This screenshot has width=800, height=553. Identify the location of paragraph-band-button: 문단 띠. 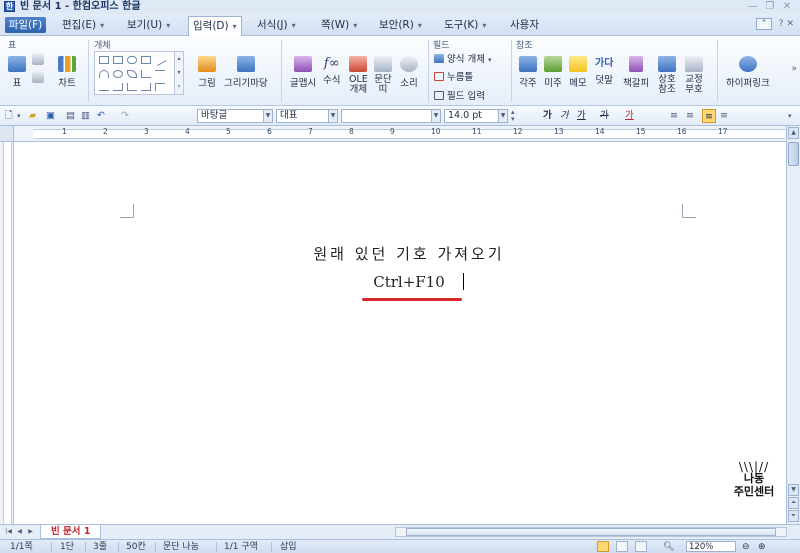
(383, 75).